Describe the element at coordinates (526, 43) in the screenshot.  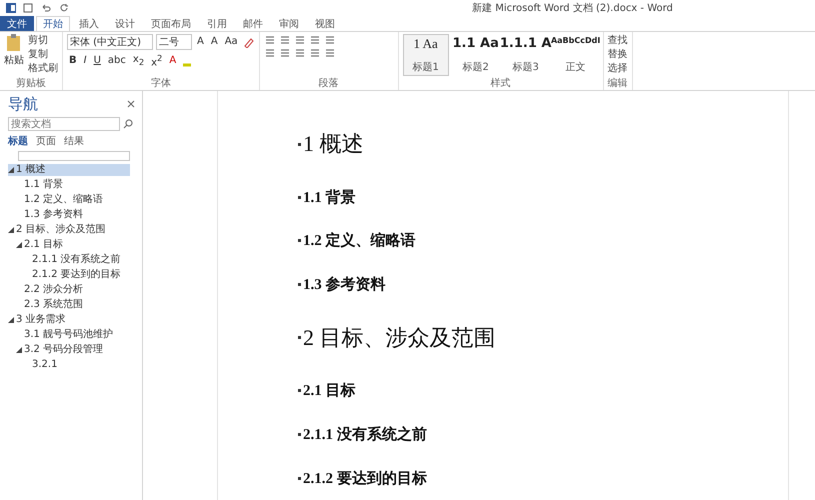
I see `style-sample: 1.1.1 A` at that location.